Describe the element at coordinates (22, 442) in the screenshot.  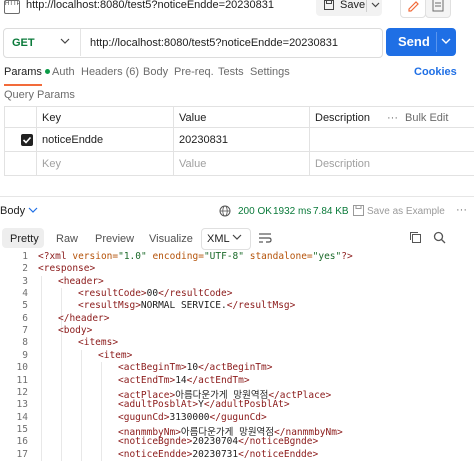
I see `line-number: 16` at that location.